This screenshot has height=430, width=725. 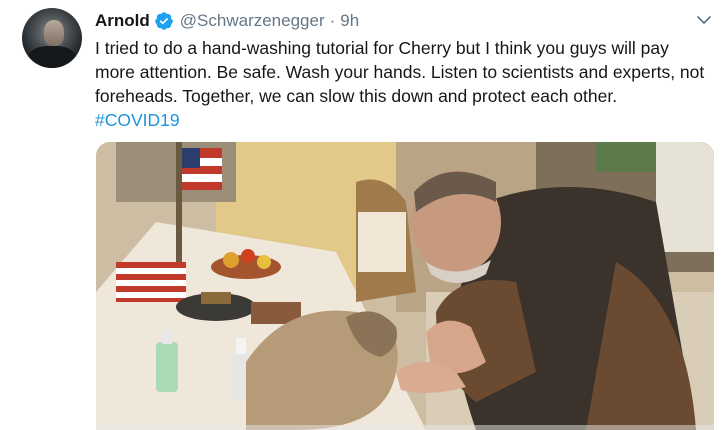 What do you see at coordinates (122, 21) in the screenshot?
I see `author-name: Arnold` at bounding box center [122, 21].